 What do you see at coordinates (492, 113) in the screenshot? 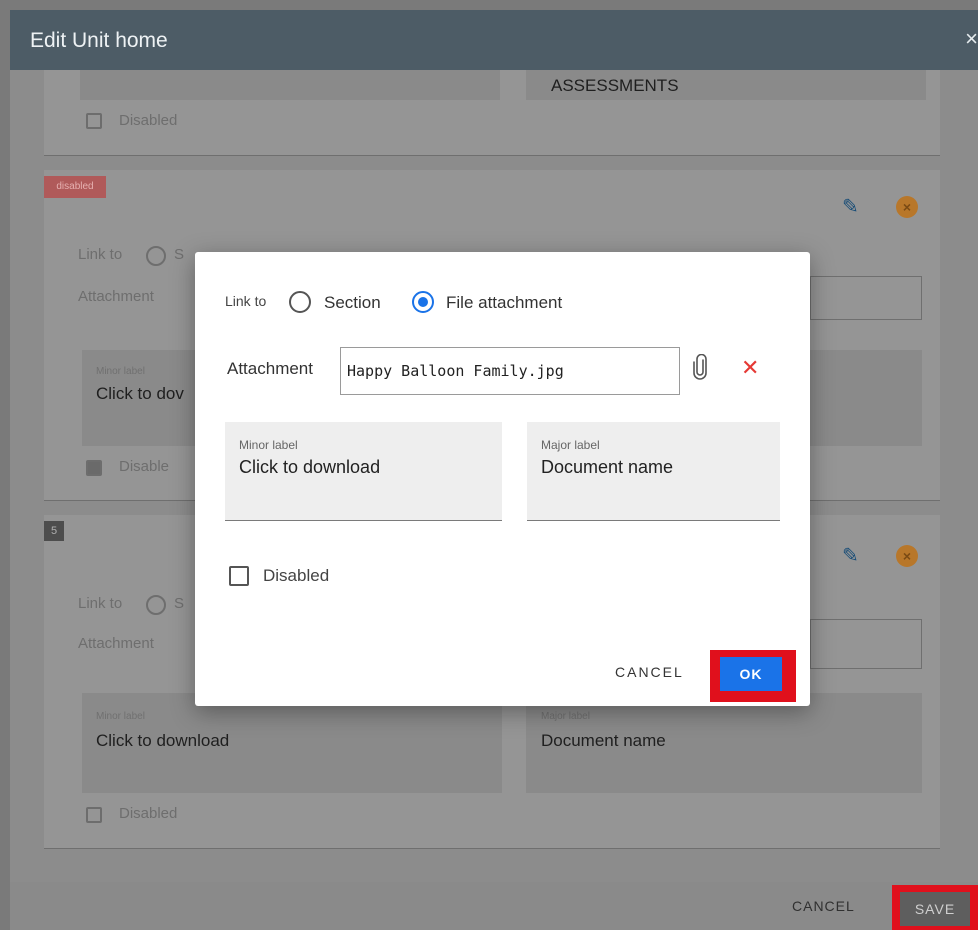
I see `content-card-1: ASSESSMENTS Disabled` at bounding box center [492, 113].